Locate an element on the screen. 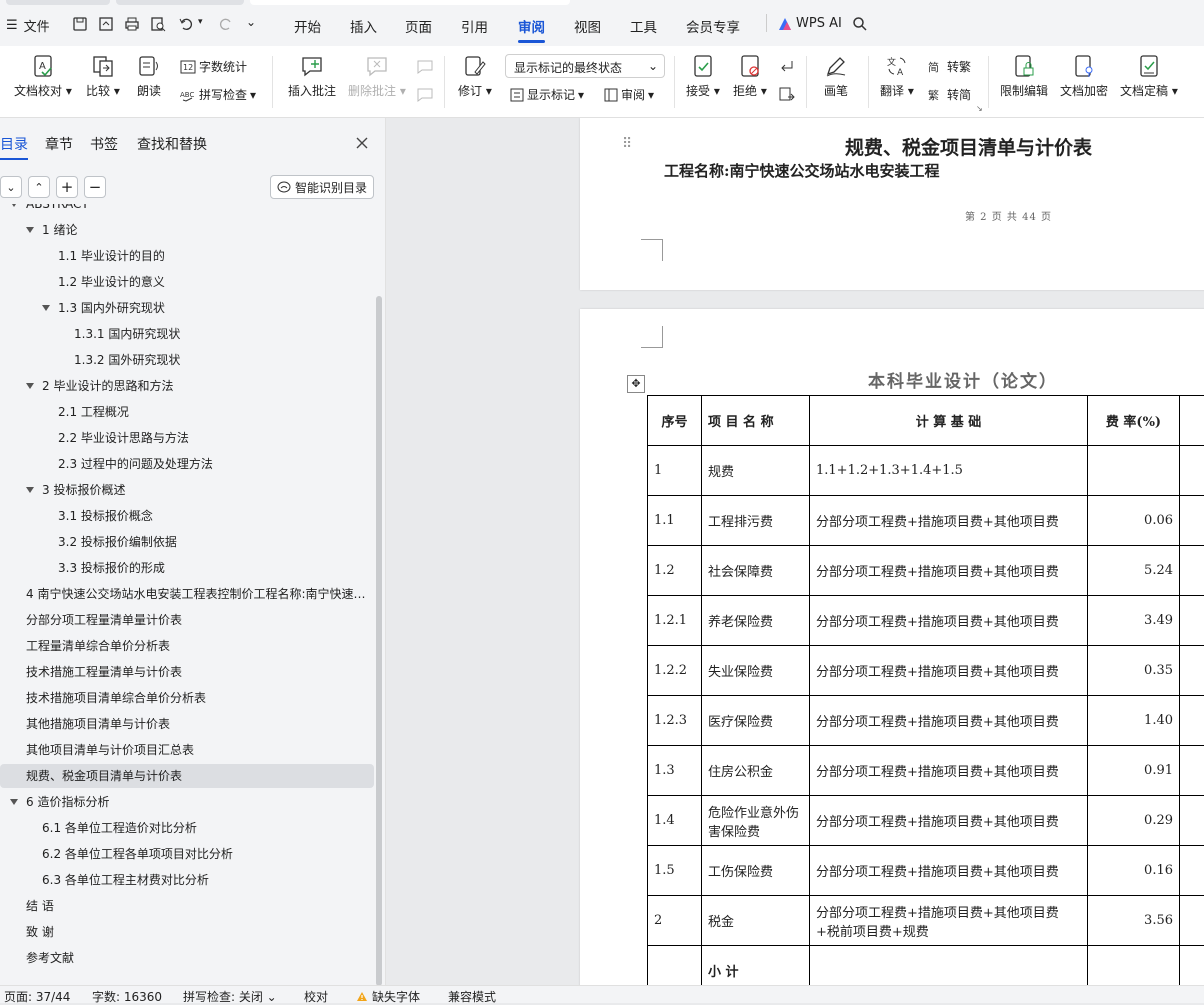 The image size is (1204, 1005). next-change-icon is located at coordinates (787, 95).